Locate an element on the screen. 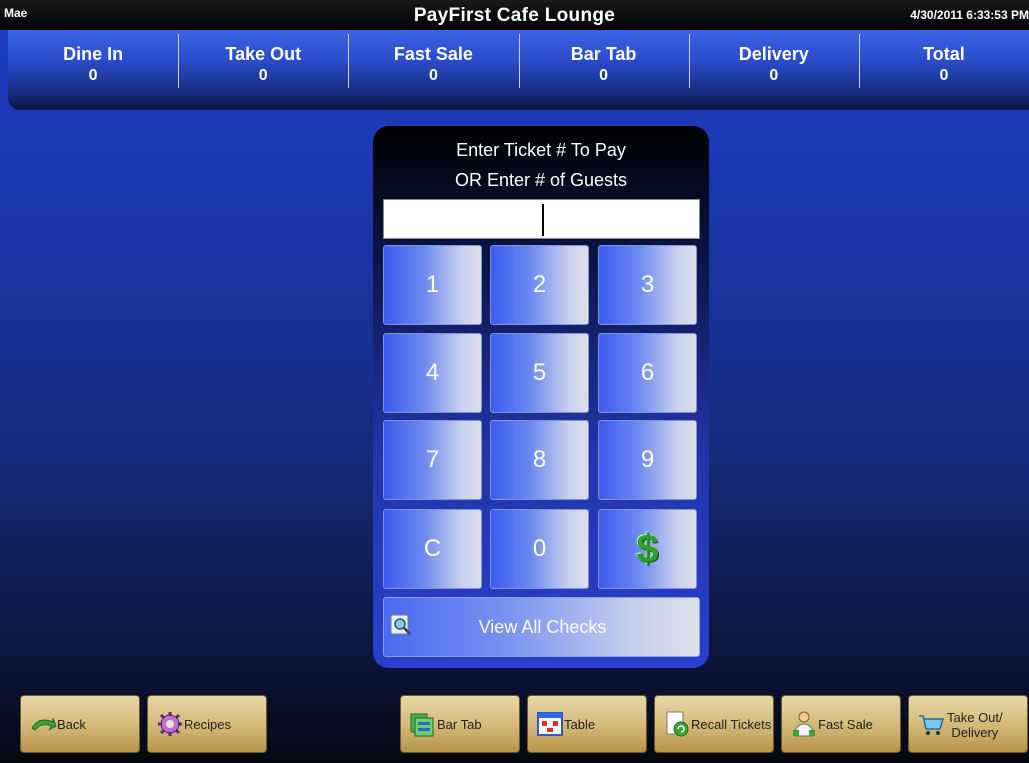 Image resolution: width=1029 pixels, height=763 pixels. keypad-prompt-line2: OR Enter # of Guests is located at coordinates (541, 180).